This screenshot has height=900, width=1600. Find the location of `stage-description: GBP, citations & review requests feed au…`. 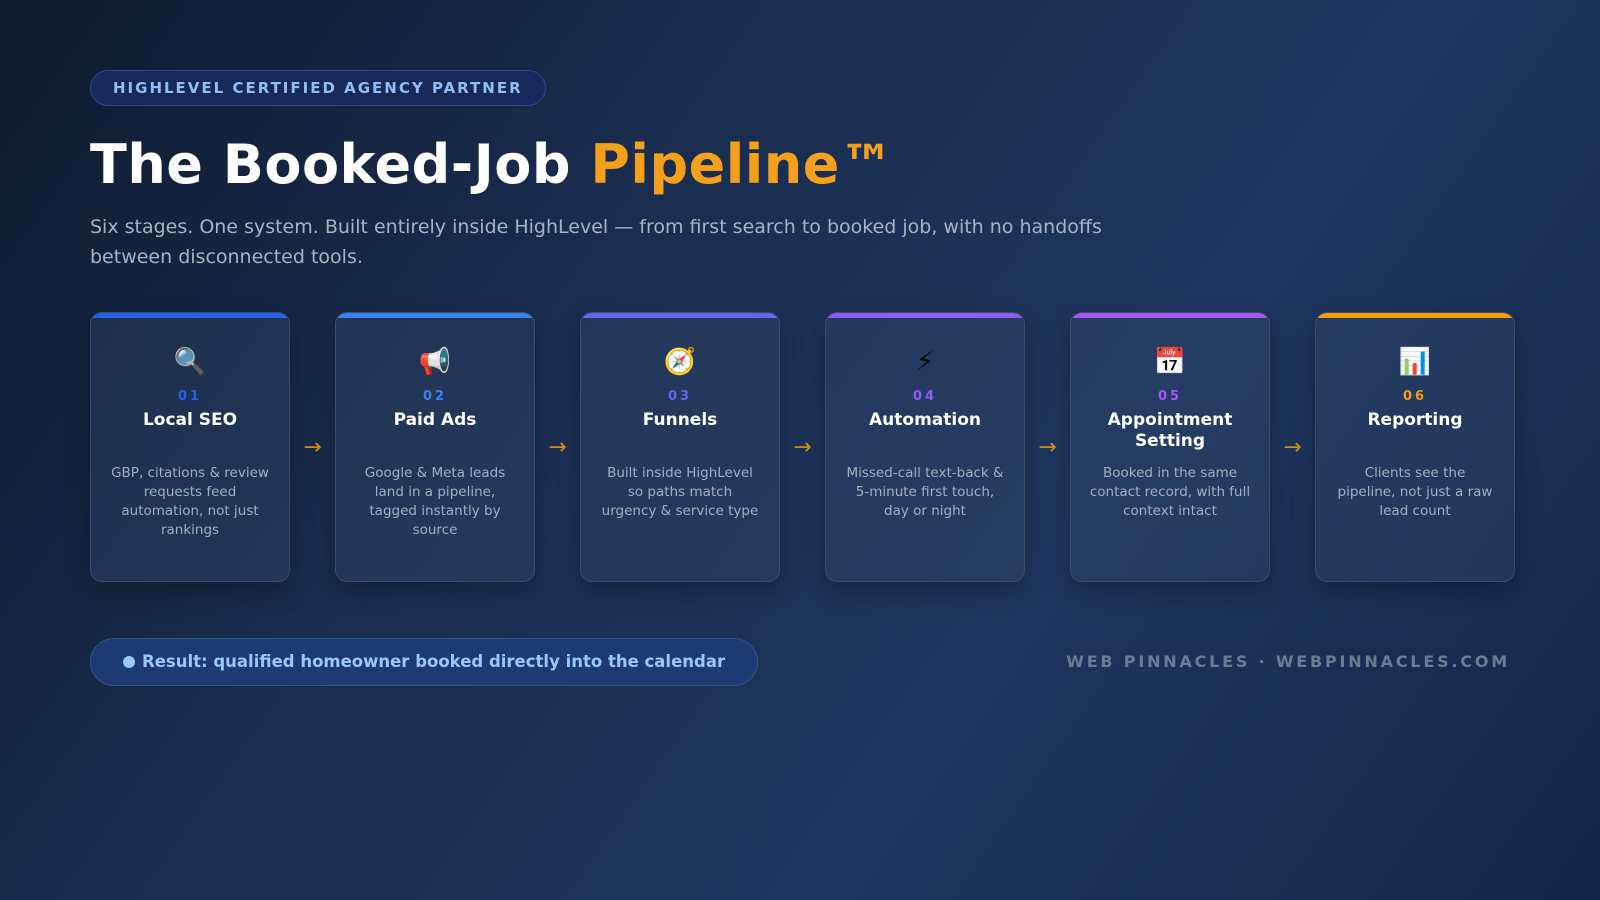

stage-description: GBP, citations & review requests feed au… is located at coordinates (190, 501).